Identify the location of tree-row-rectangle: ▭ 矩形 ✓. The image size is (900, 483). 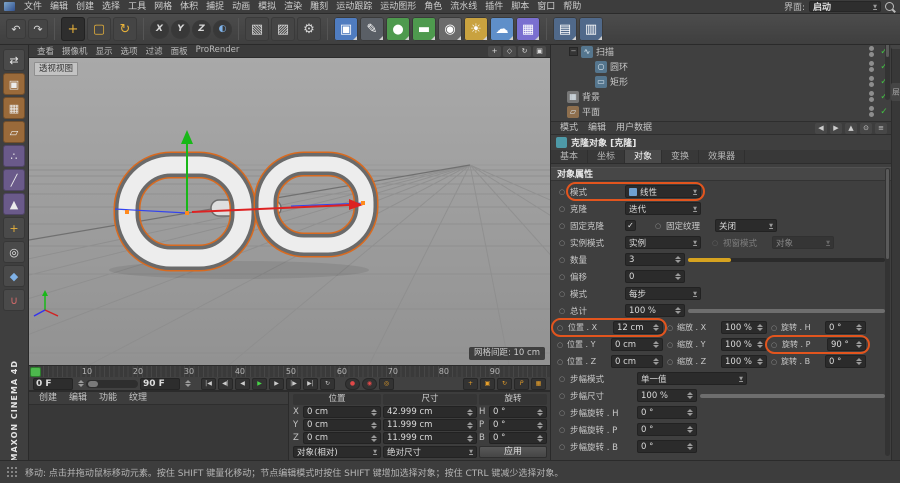
(736, 81).